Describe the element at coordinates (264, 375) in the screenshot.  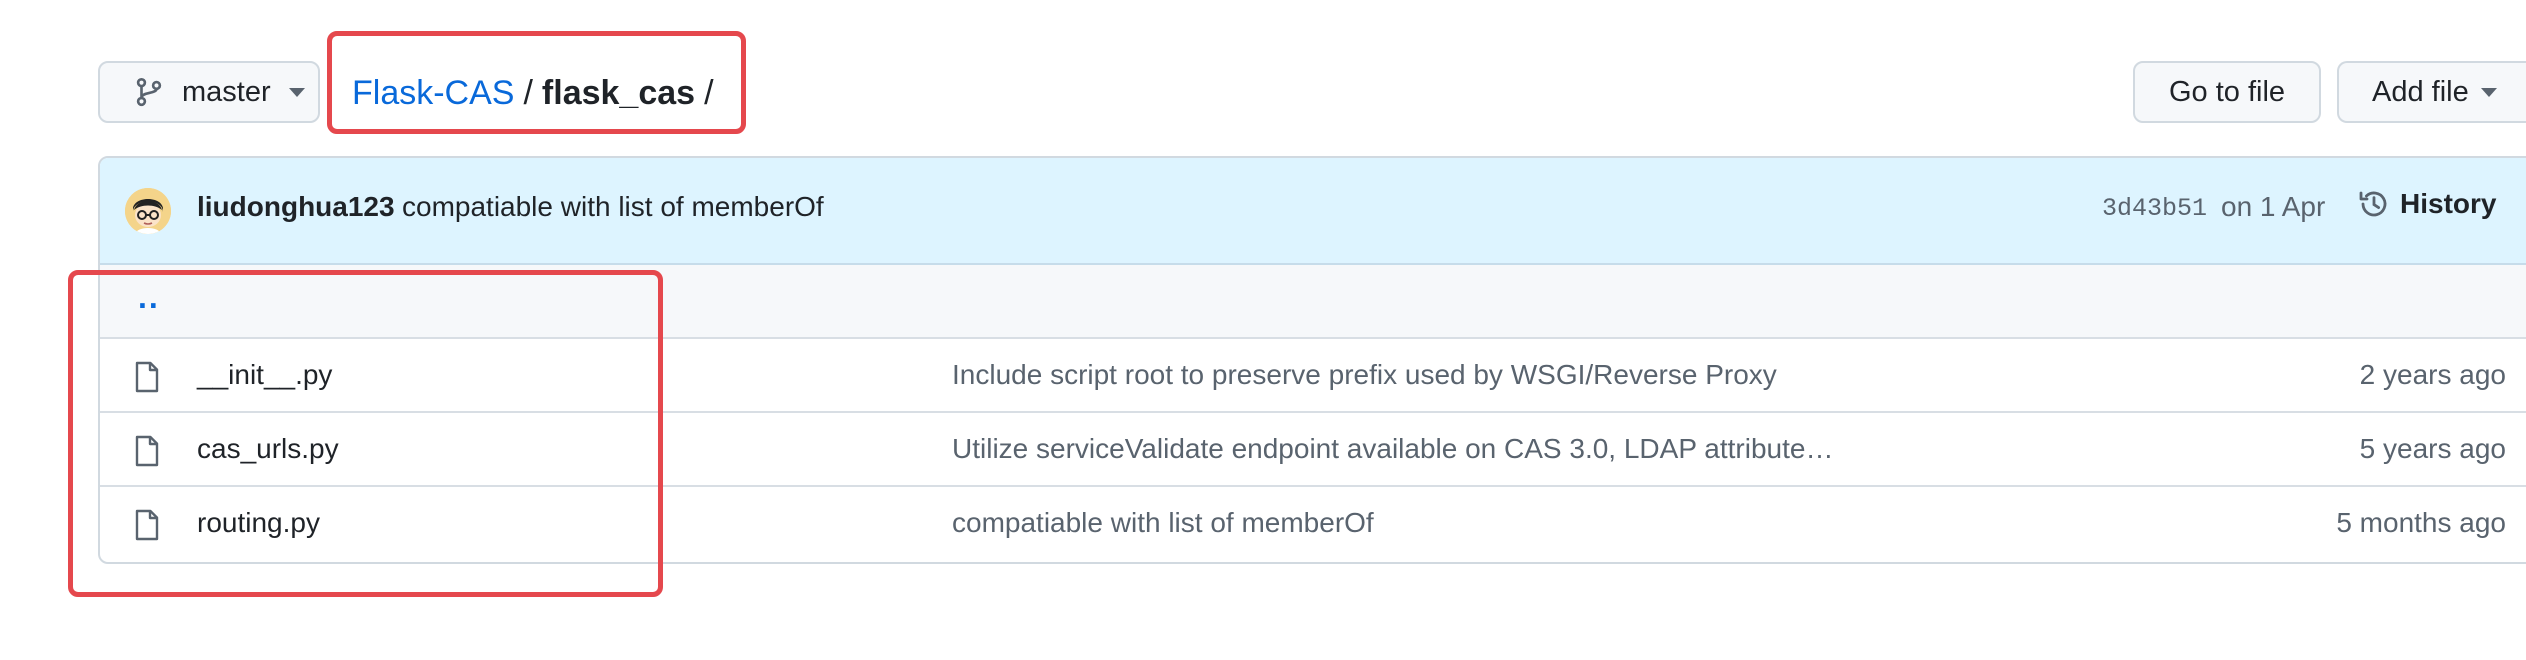
I see `file-name-link: __init__.py` at that location.